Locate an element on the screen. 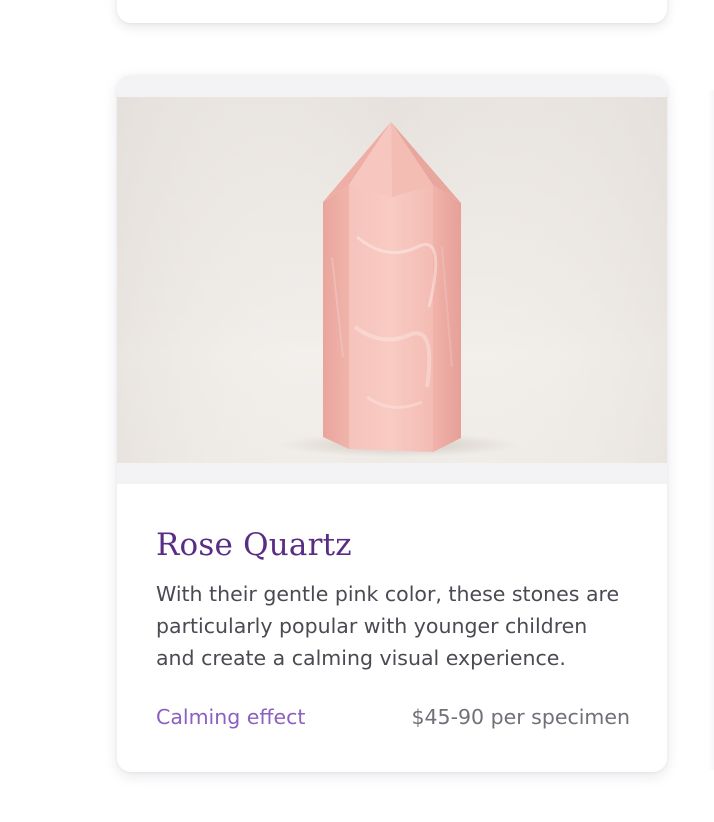 The width and height of the screenshot is (714, 822). next-card-edge is located at coordinates (711, 430).